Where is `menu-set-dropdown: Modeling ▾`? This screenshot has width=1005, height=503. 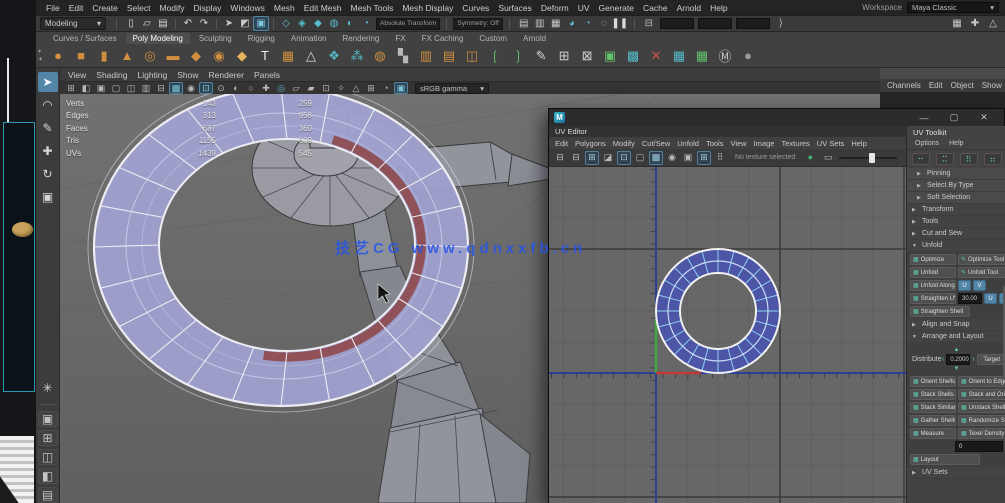
menu-set-dropdown: Modeling ▾ is located at coordinates (73, 23).